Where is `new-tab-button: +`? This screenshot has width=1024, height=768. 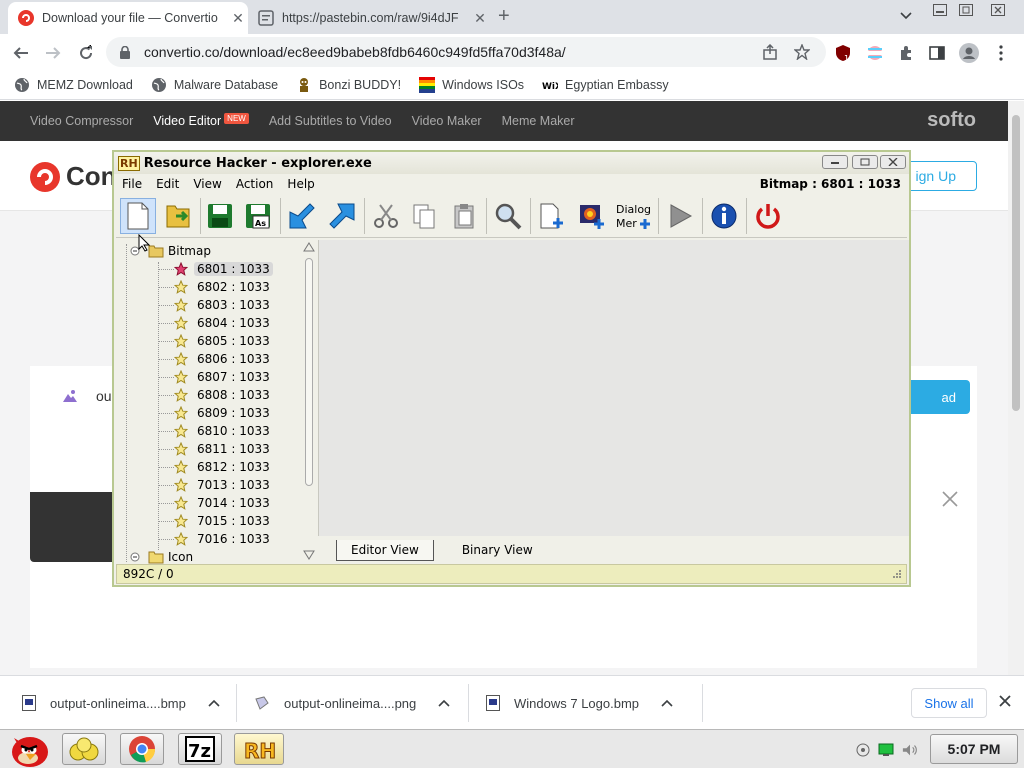
new-tab-button: + is located at coordinates (504, 16).